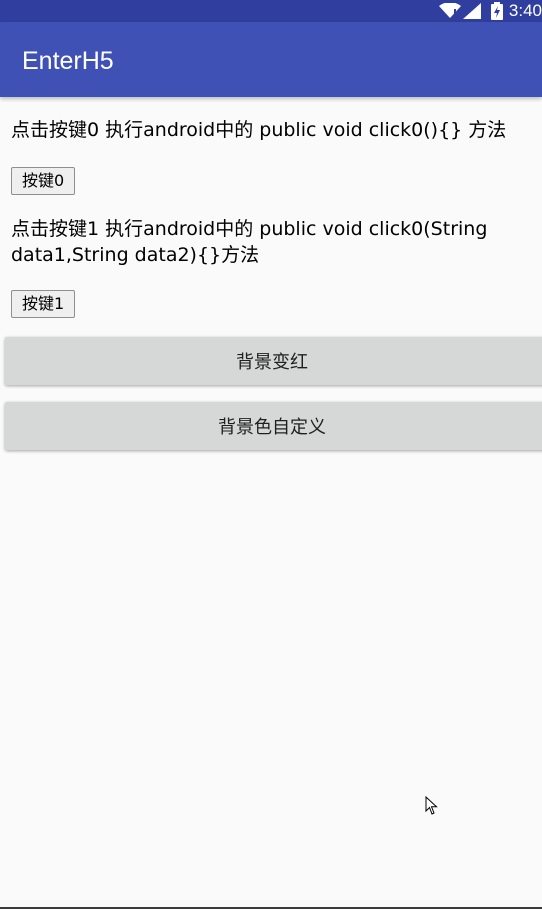 The image size is (542, 909). Describe the element at coordinates (449, 11) in the screenshot. I see `wifi-icon` at that location.